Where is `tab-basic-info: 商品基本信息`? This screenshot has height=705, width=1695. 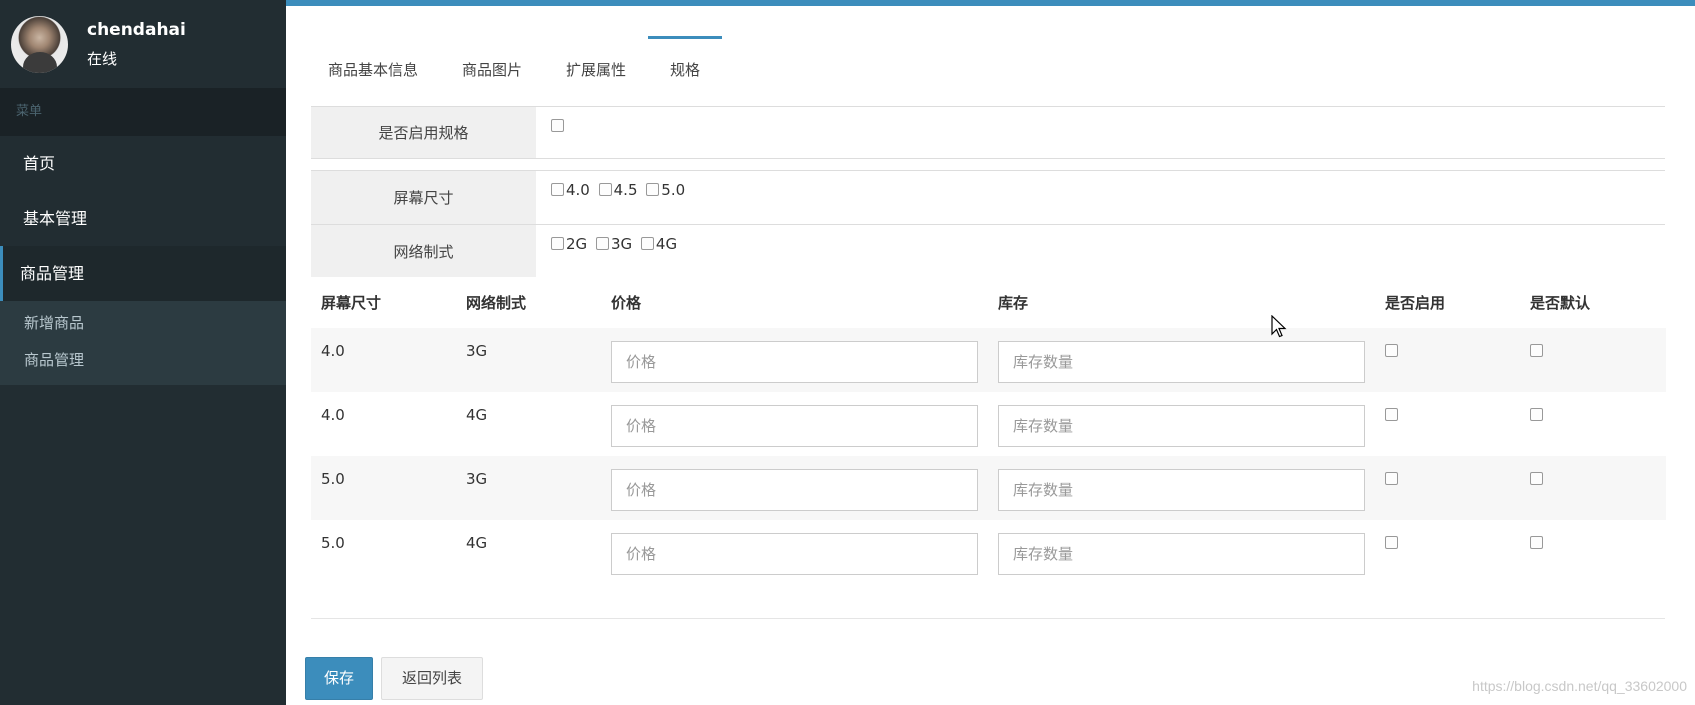
tab-basic-info: 商品基本信息 is located at coordinates (373, 65).